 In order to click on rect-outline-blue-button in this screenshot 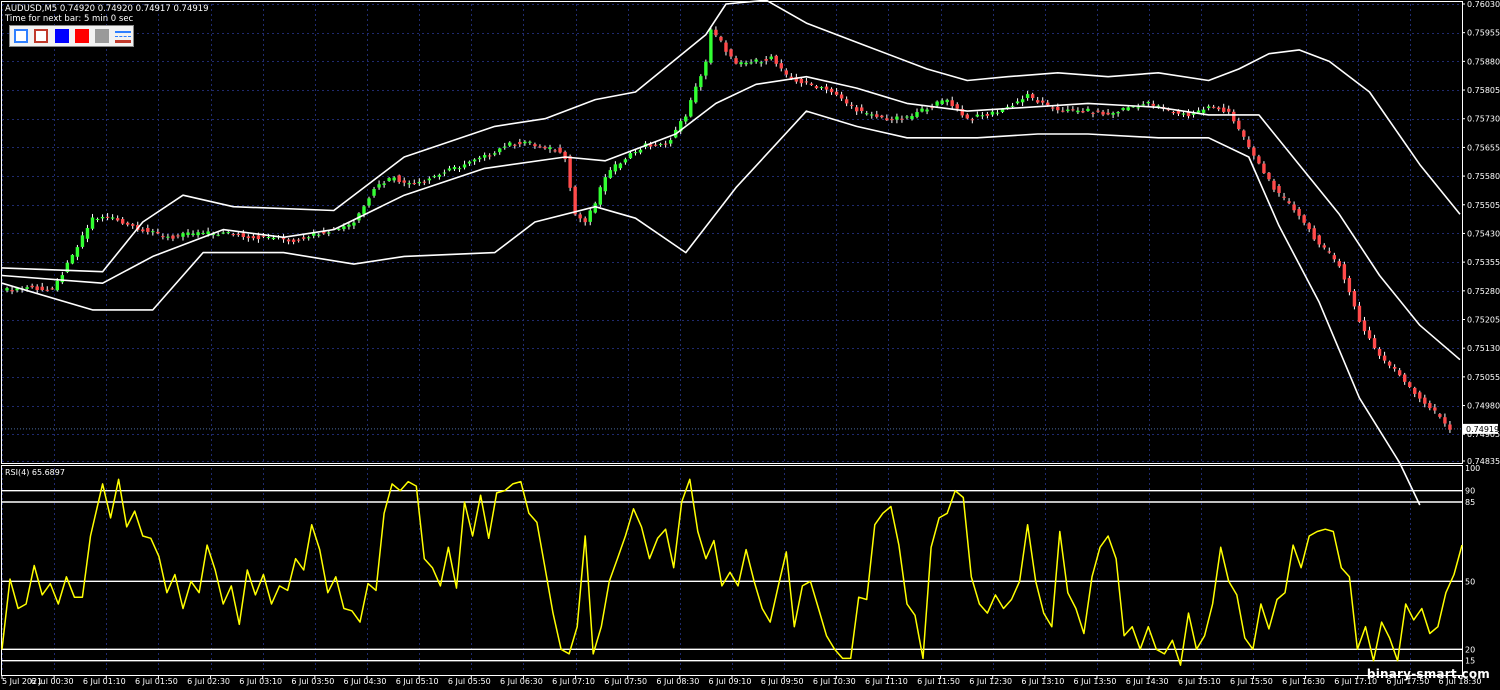, I will do `click(21, 36)`.